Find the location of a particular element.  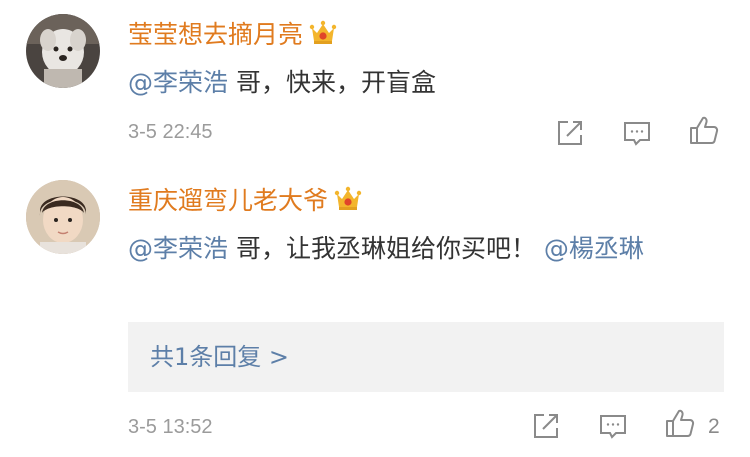

comment-body: 哥，让我丞琳姐给你买吧！ is located at coordinates (382, 248).